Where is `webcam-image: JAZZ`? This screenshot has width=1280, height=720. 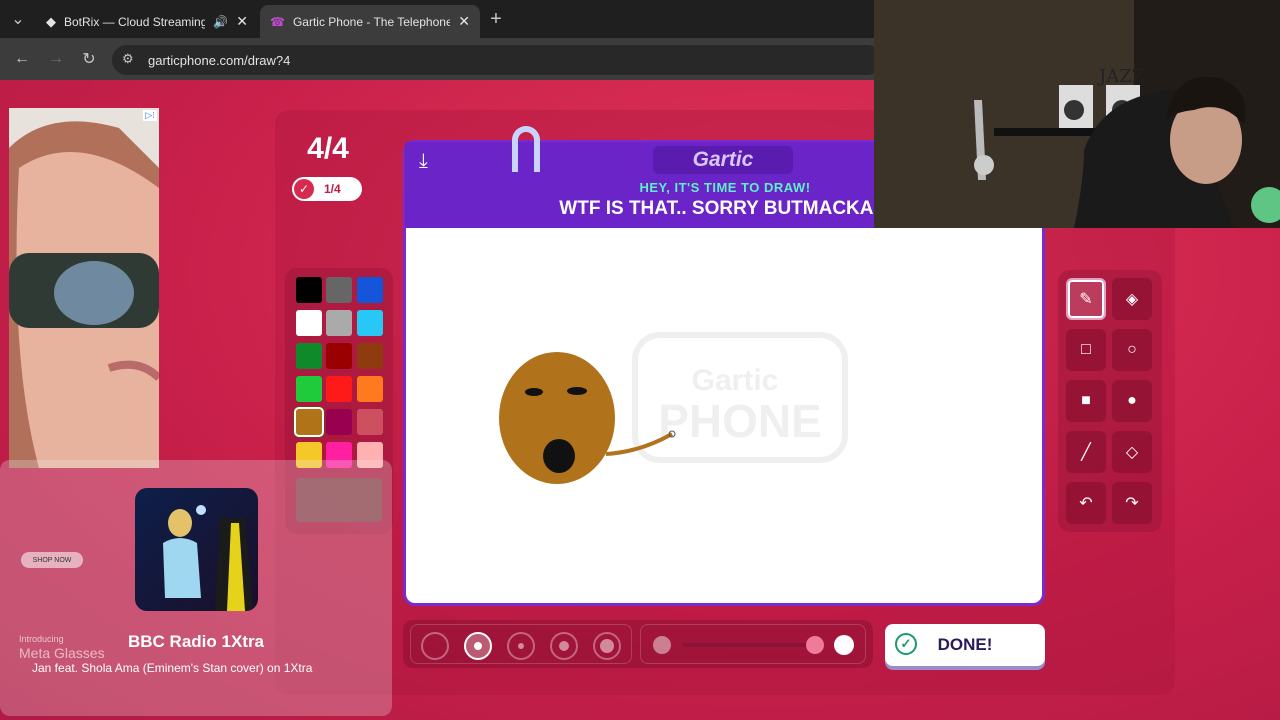
webcam-image: JAZZ is located at coordinates (1077, 114).